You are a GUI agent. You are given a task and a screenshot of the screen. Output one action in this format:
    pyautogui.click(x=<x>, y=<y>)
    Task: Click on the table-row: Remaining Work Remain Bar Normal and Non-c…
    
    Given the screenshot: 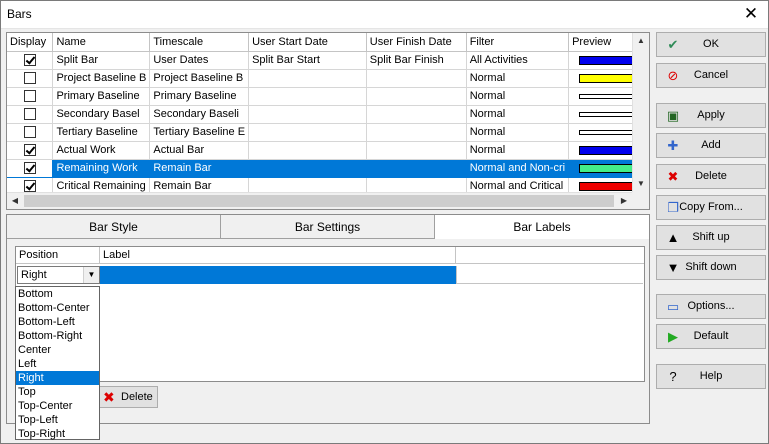 What is the action you would take?
    pyautogui.click(x=328, y=168)
    